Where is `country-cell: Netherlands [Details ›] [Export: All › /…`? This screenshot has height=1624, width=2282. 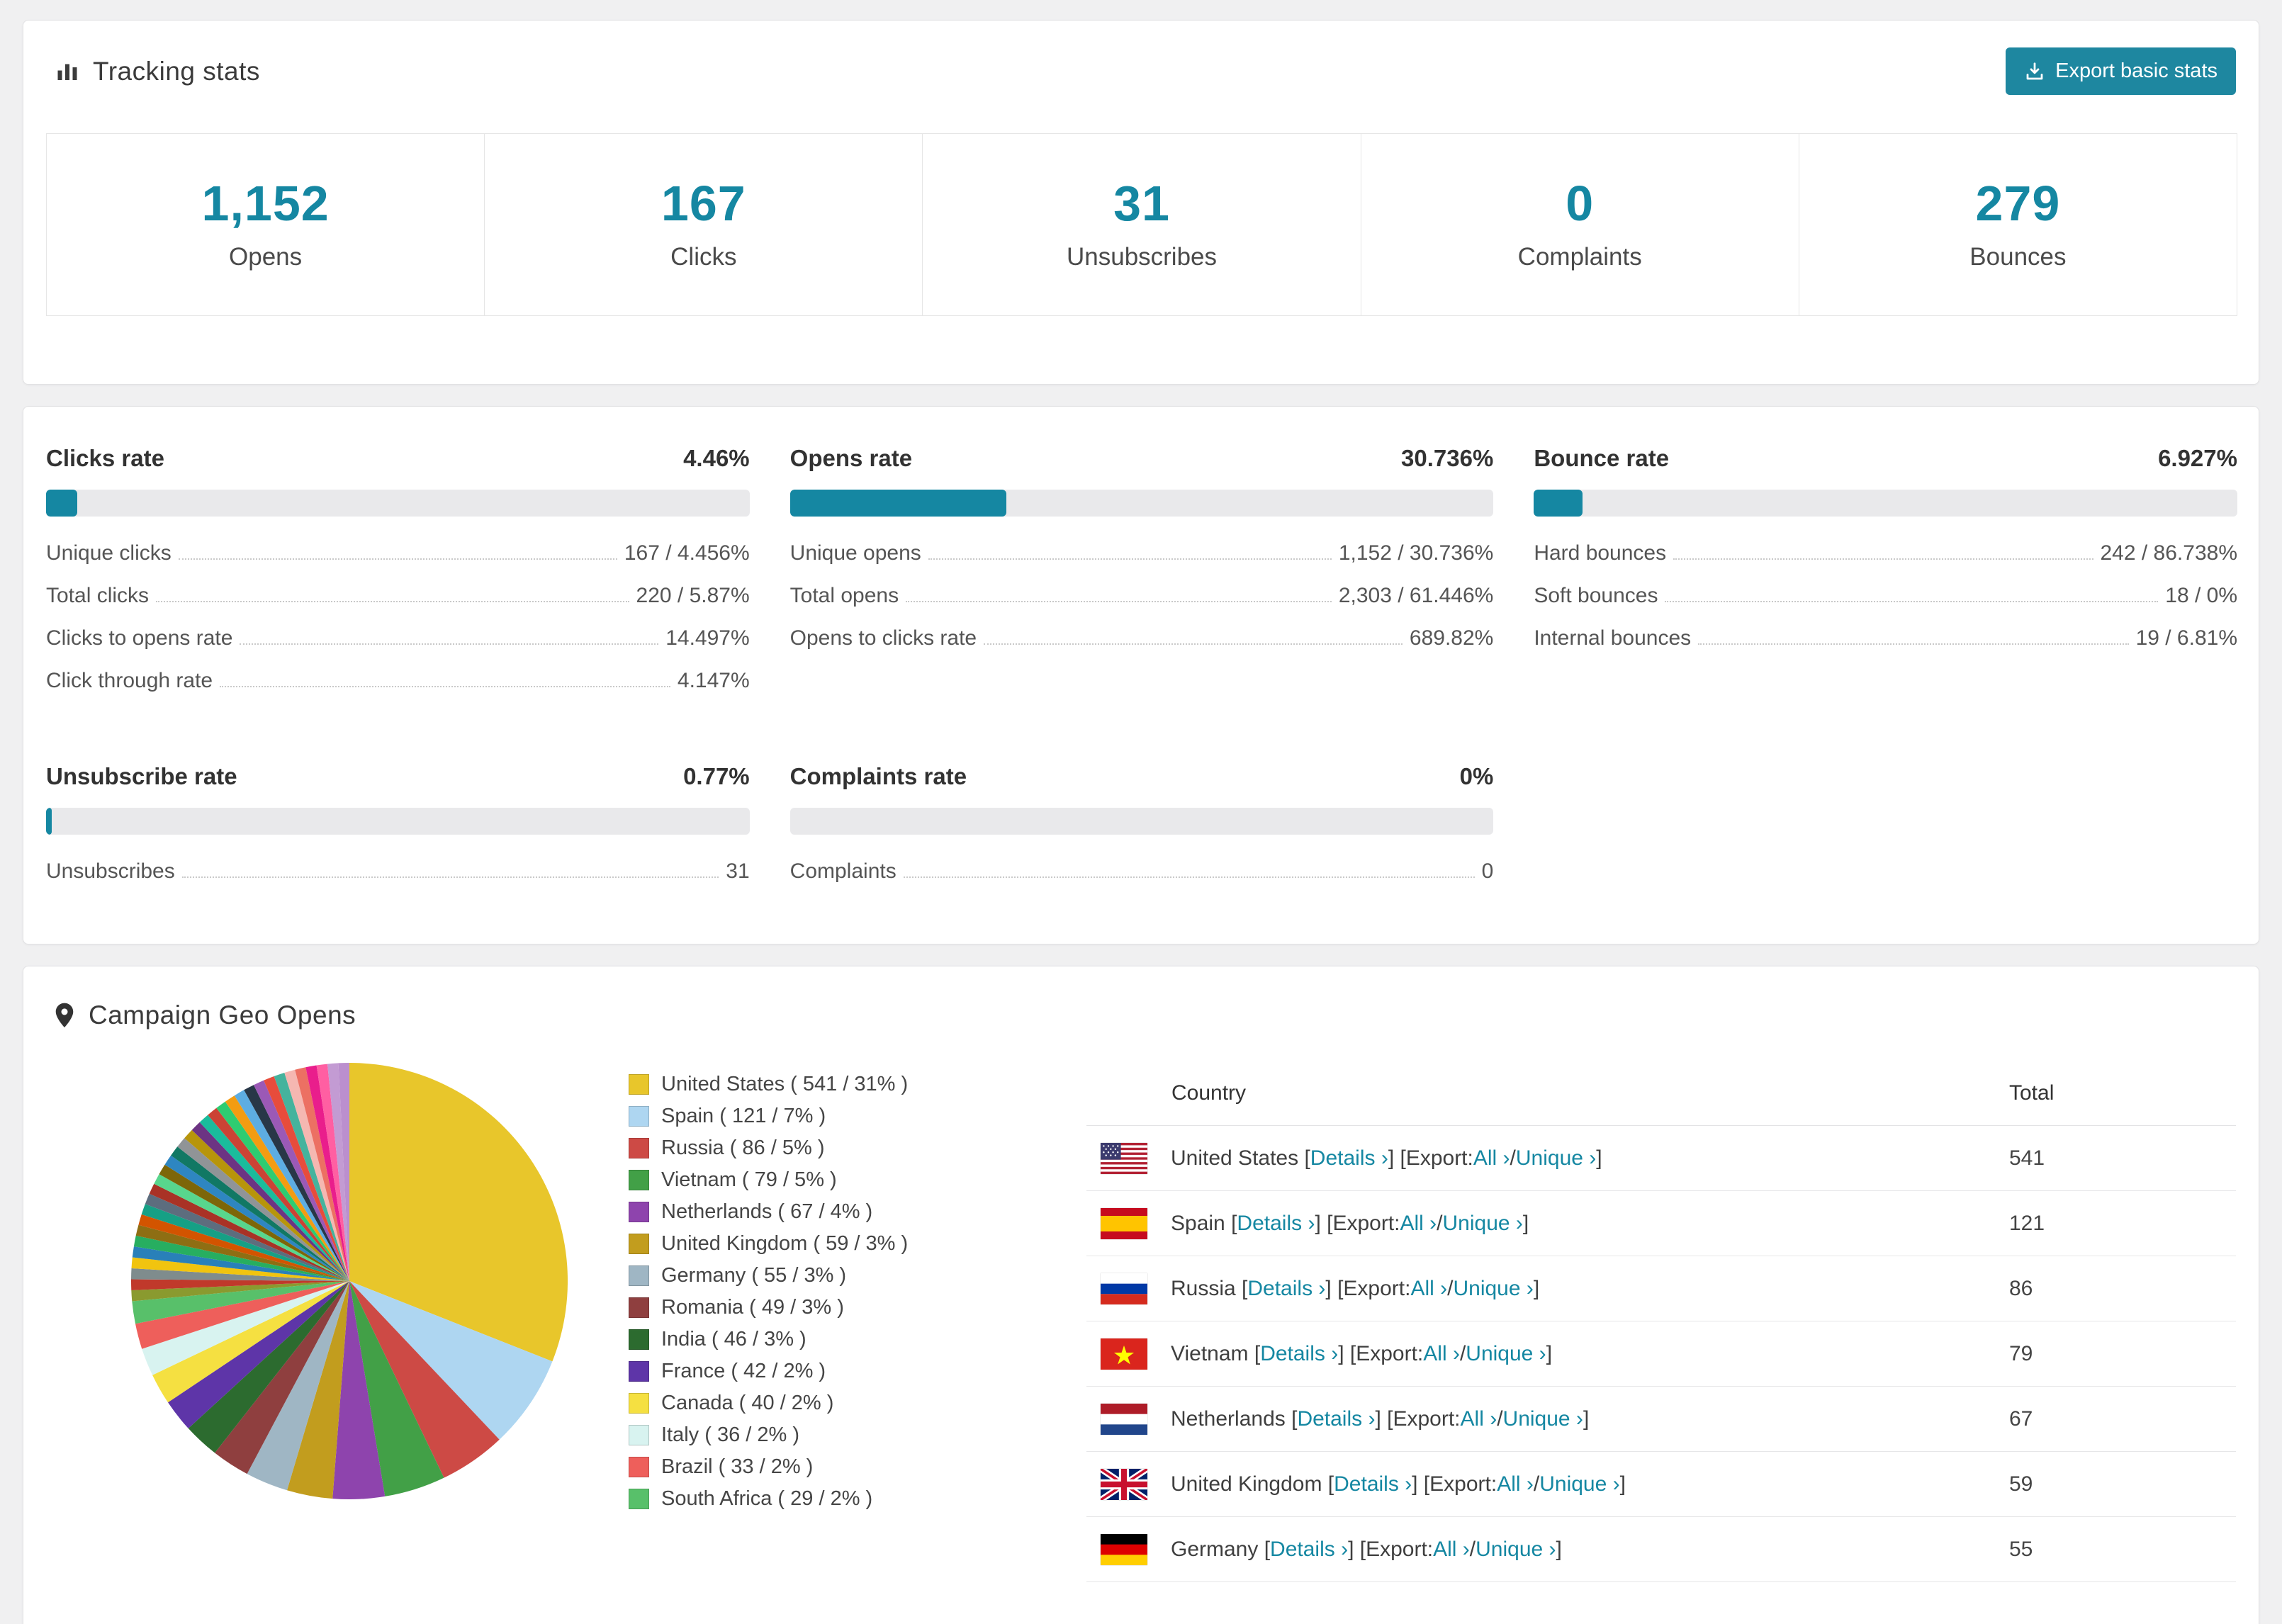
country-cell: Netherlands [Details ›] [Export: All › /… is located at coordinates (1555, 1419).